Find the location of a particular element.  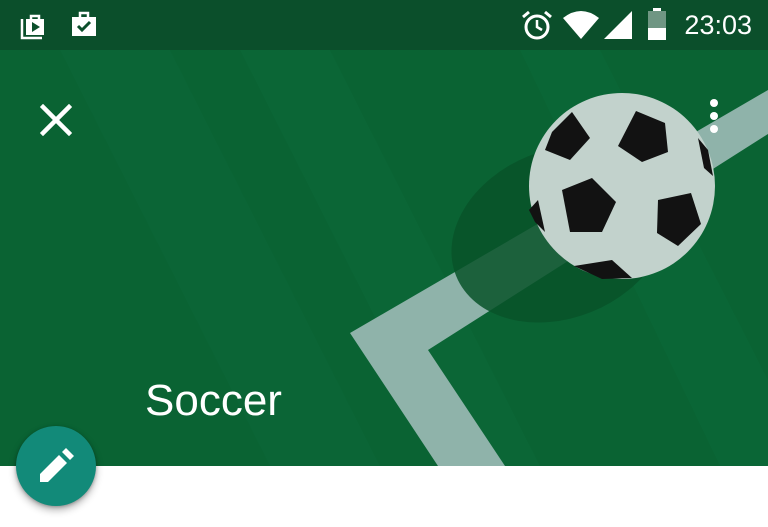

more-options-button is located at coordinates (714, 116).